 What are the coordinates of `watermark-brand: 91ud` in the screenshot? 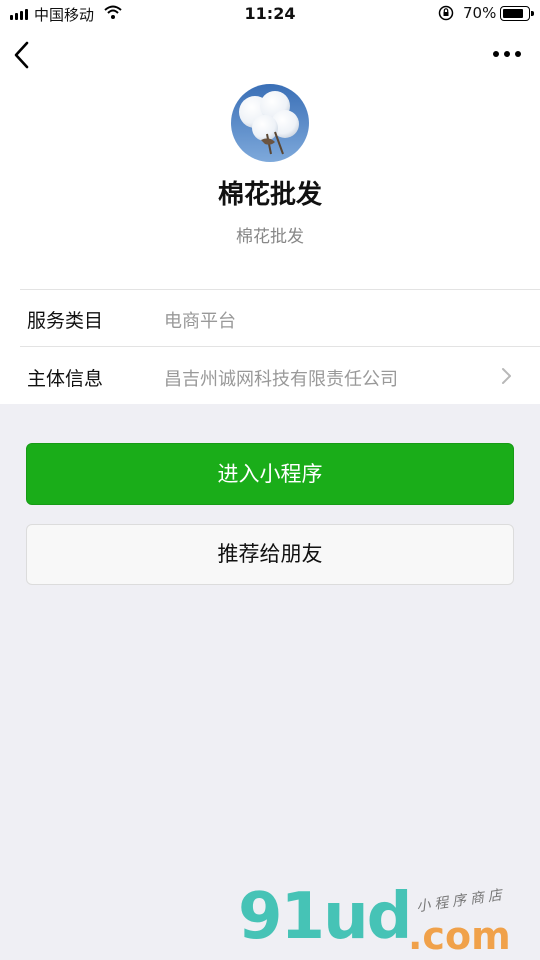 It's located at (325, 917).